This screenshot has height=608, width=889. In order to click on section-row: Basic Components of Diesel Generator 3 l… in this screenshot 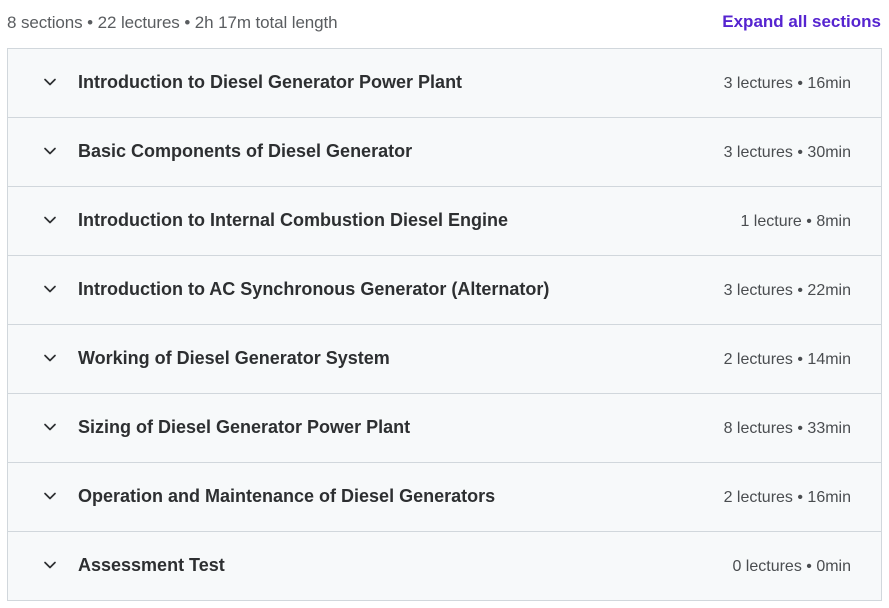, I will do `click(444, 152)`.